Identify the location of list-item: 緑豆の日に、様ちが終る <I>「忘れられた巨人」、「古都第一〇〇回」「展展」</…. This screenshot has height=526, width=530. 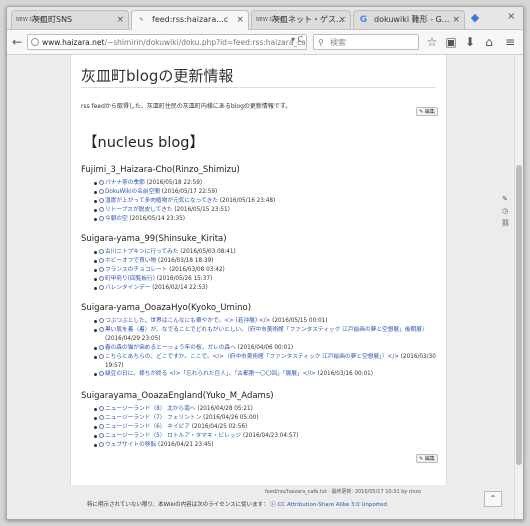
(261, 374).